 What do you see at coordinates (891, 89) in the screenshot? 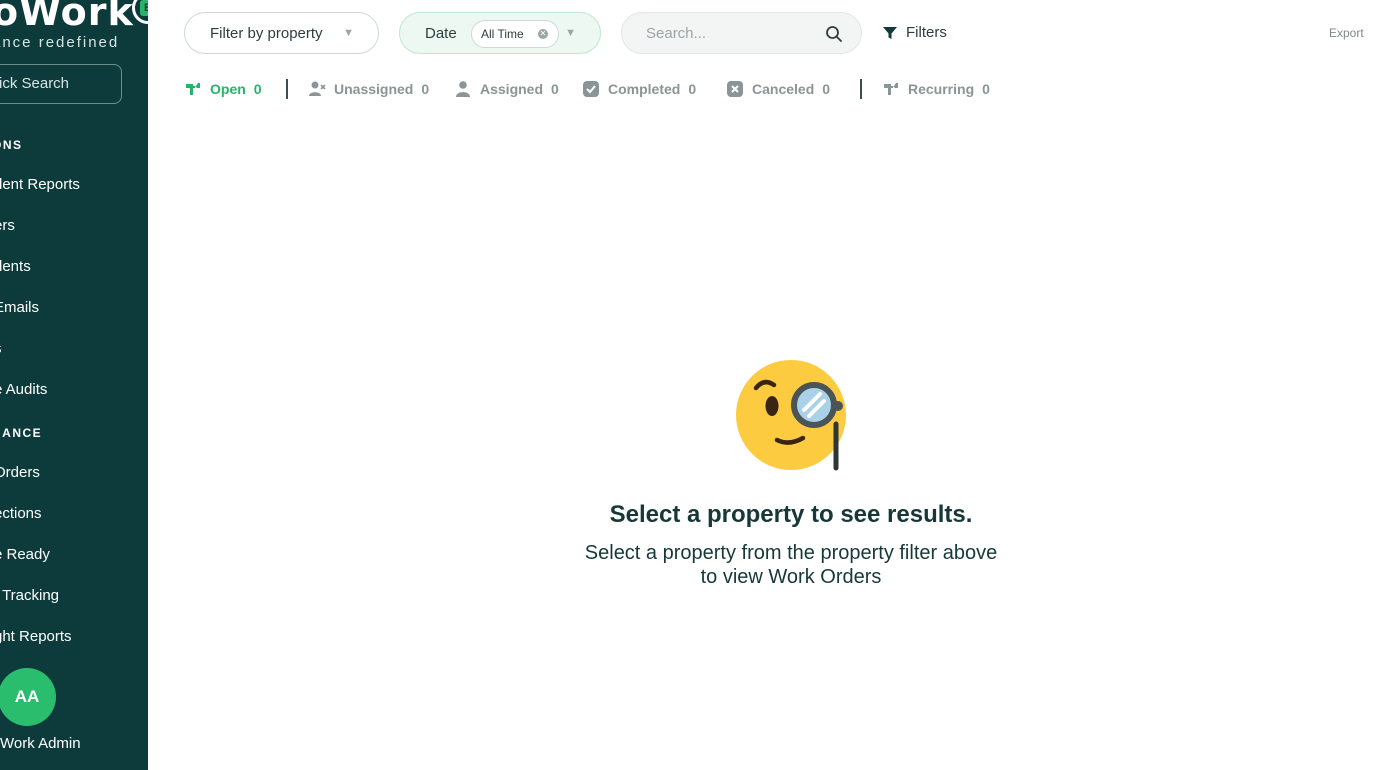
I see `recurring-icon` at bounding box center [891, 89].